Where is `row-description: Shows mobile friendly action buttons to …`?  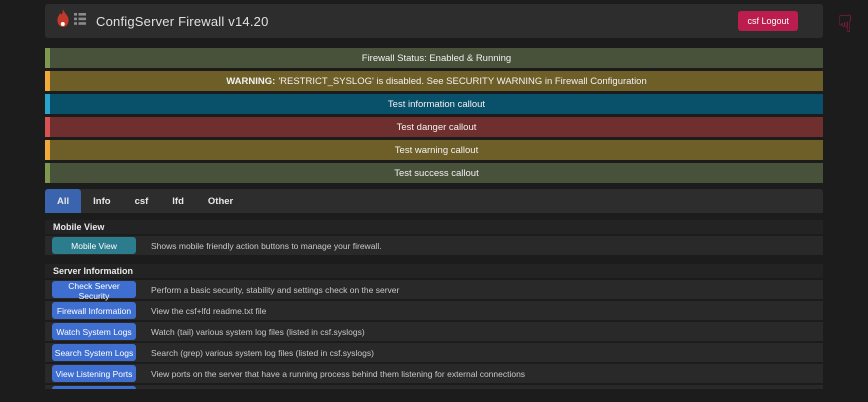
row-description: Shows mobile friendly action buttons to … is located at coordinates (266, 245).